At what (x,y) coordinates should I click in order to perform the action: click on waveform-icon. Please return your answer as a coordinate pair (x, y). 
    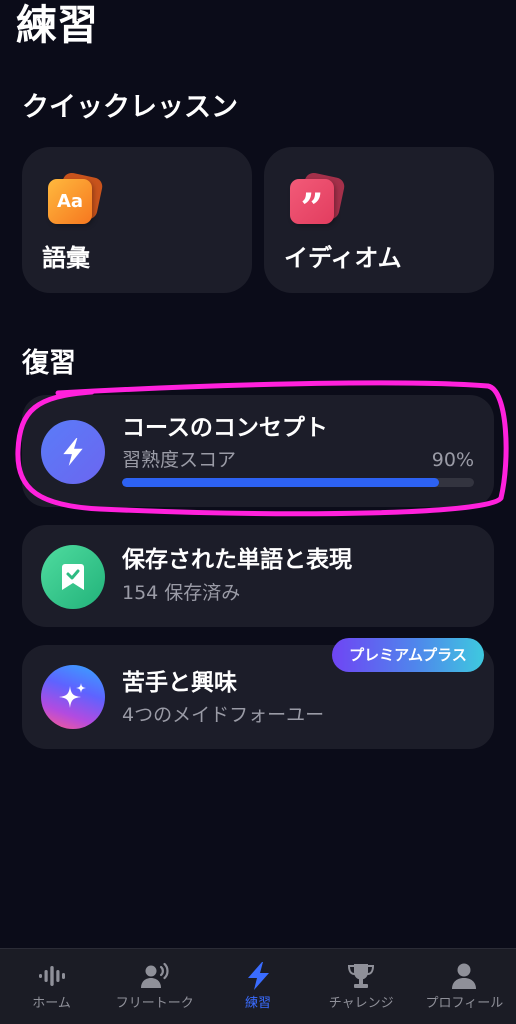
    Looking at the image, I should click on (52, 976).